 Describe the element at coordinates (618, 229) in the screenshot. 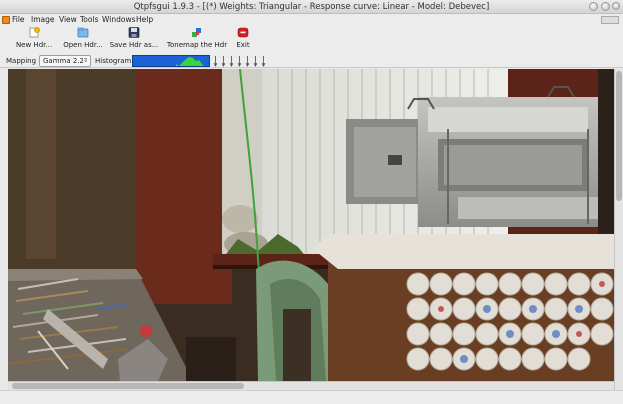

I see `vertical-scrollbar` at that location.